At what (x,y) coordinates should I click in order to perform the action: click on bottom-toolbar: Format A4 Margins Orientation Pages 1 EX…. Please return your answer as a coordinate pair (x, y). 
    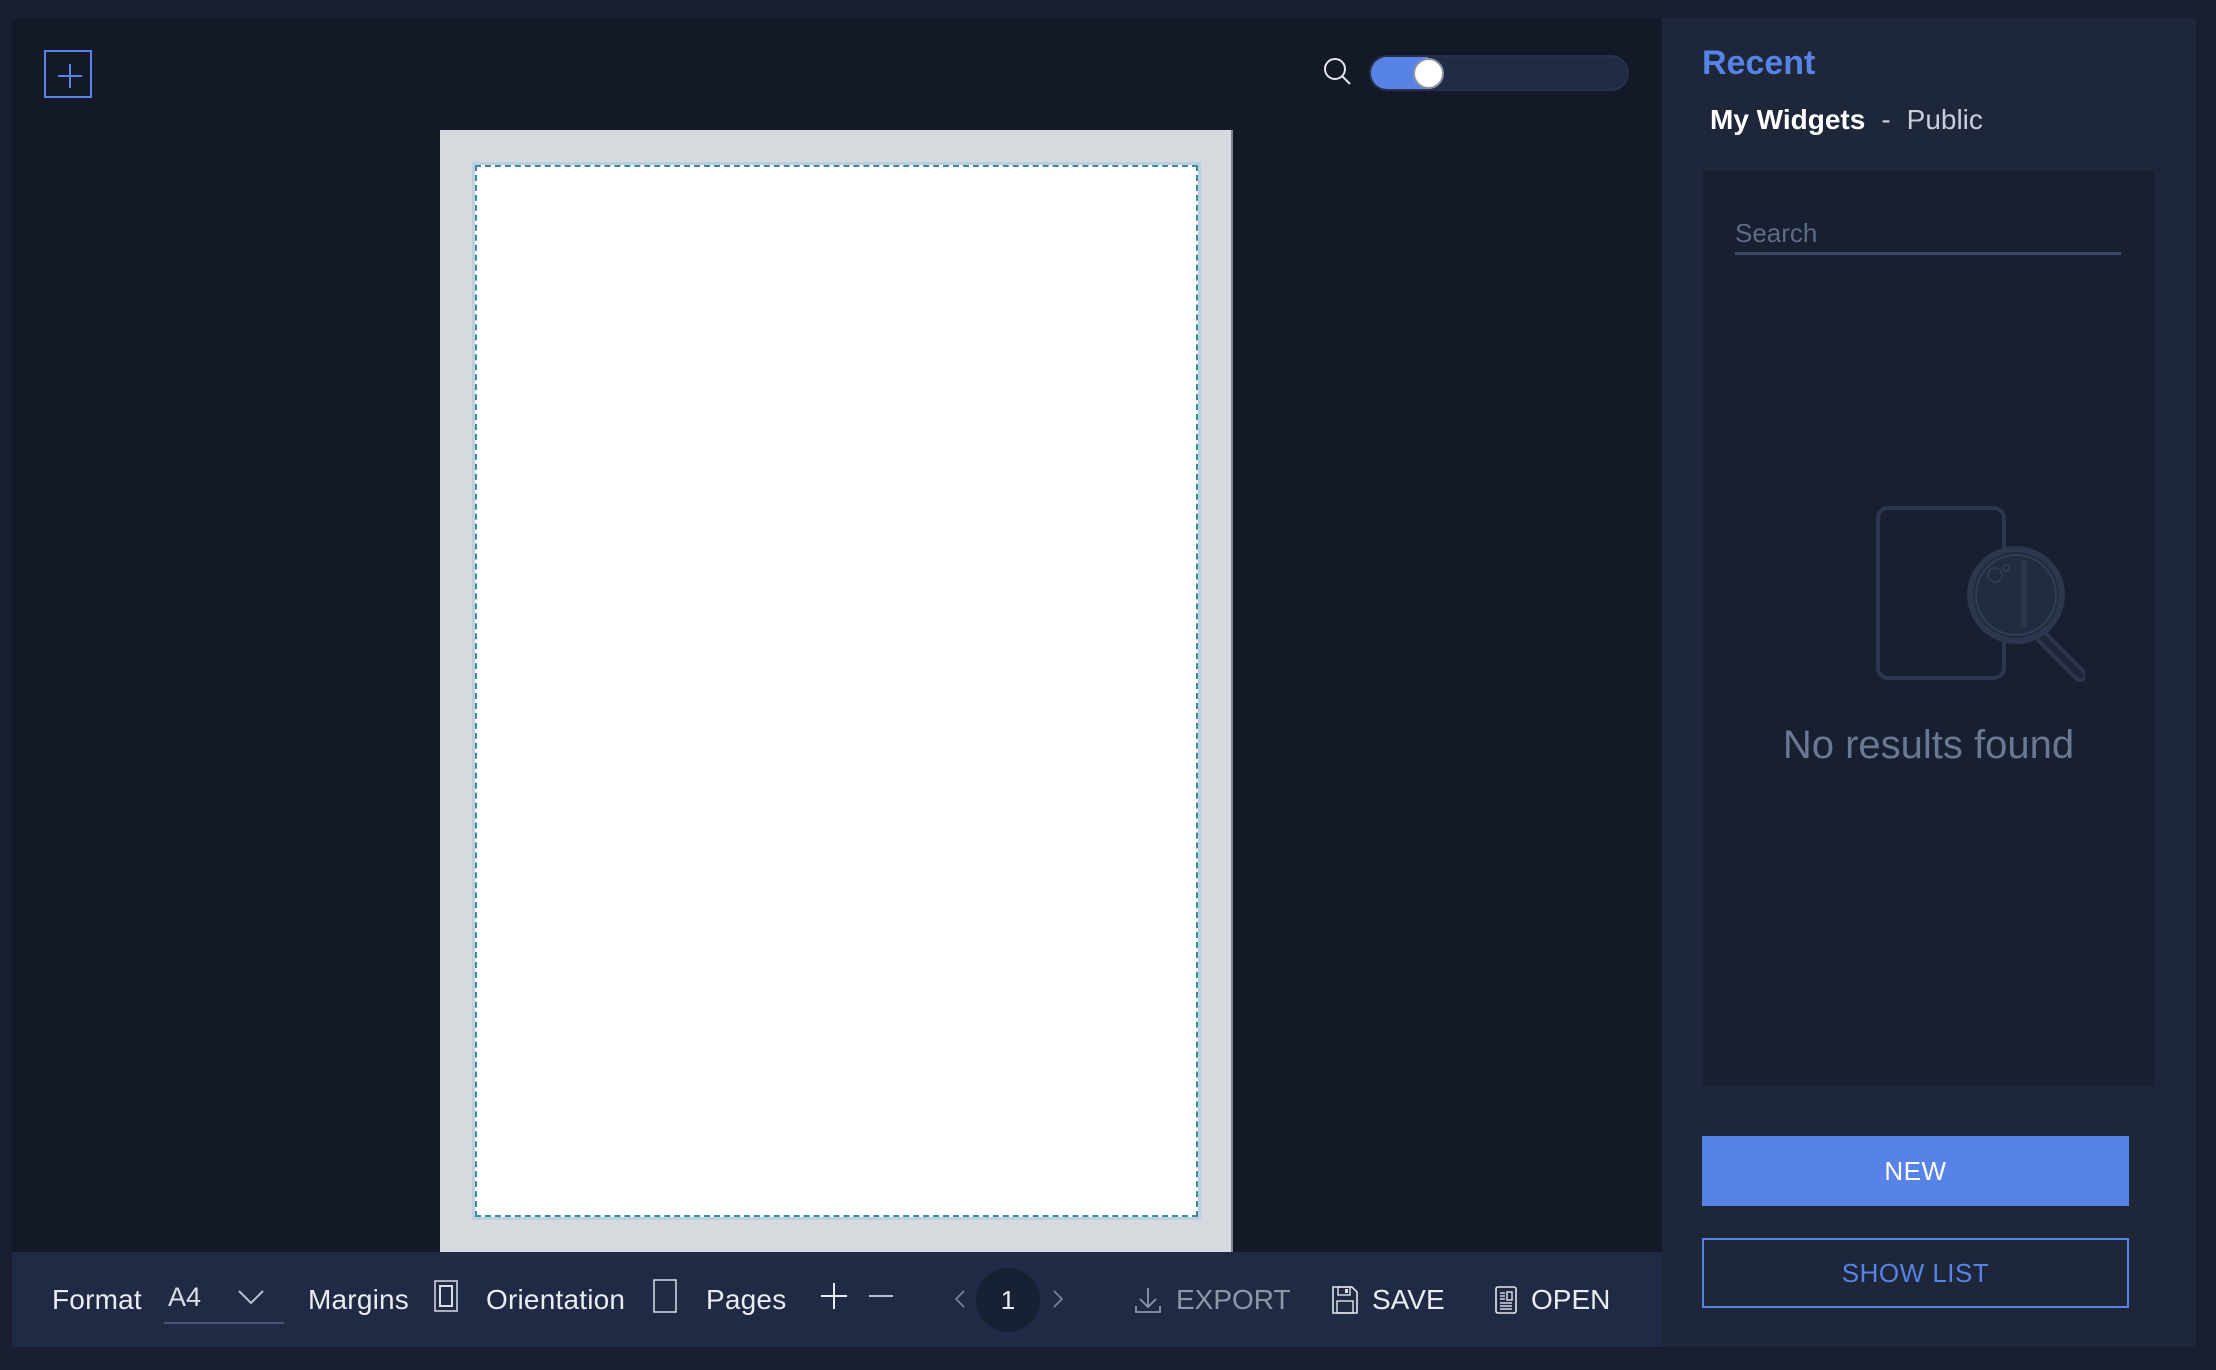
    Looking at the image, I should click on (837, 1299).